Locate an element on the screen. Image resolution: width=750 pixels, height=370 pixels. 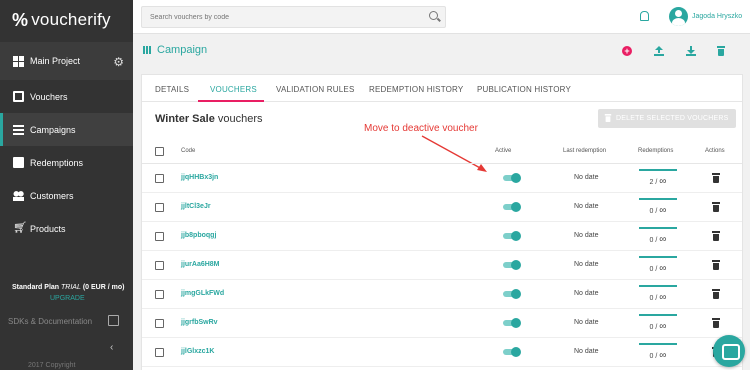
voucher-code: jjurAa6H8M is located at coordinates (200, 264).